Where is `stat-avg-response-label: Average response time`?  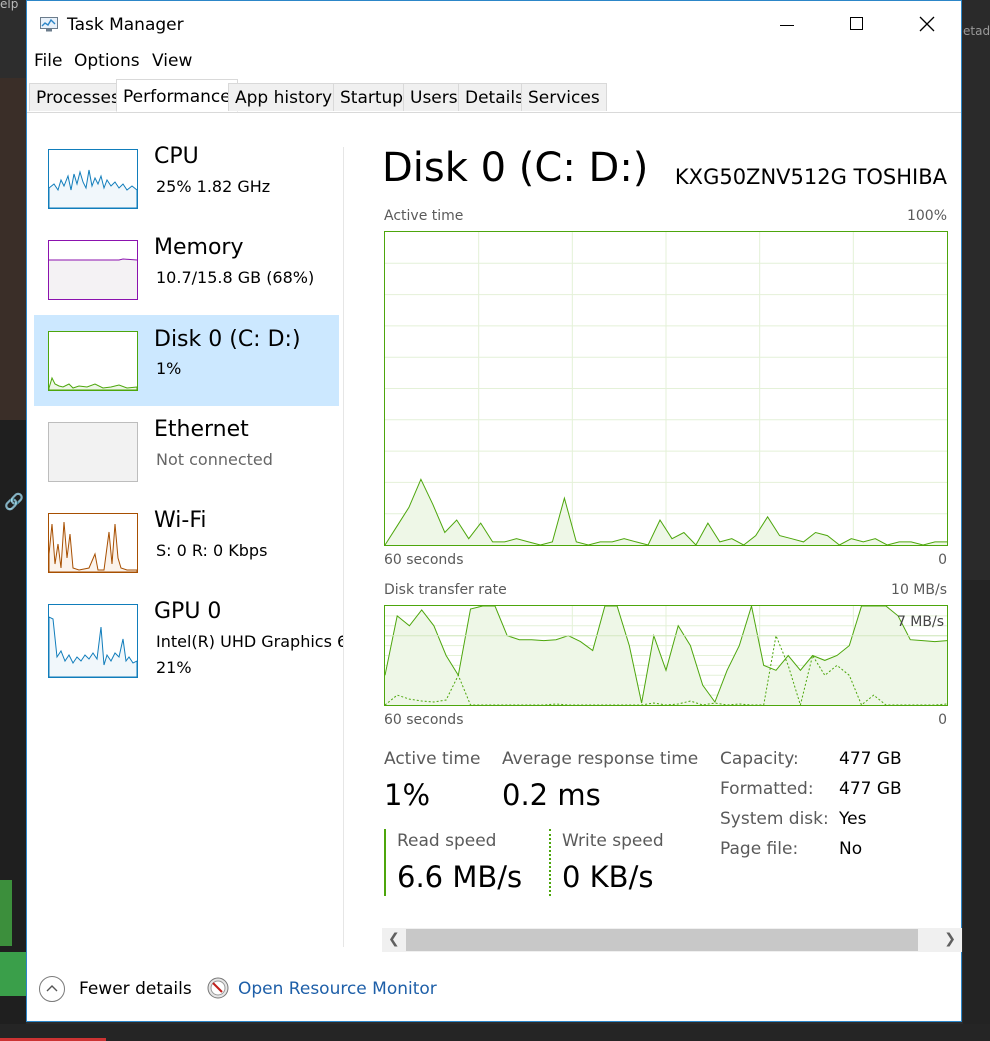 stat-avg-response-label: Average response time is located at coordinates (600, 759).